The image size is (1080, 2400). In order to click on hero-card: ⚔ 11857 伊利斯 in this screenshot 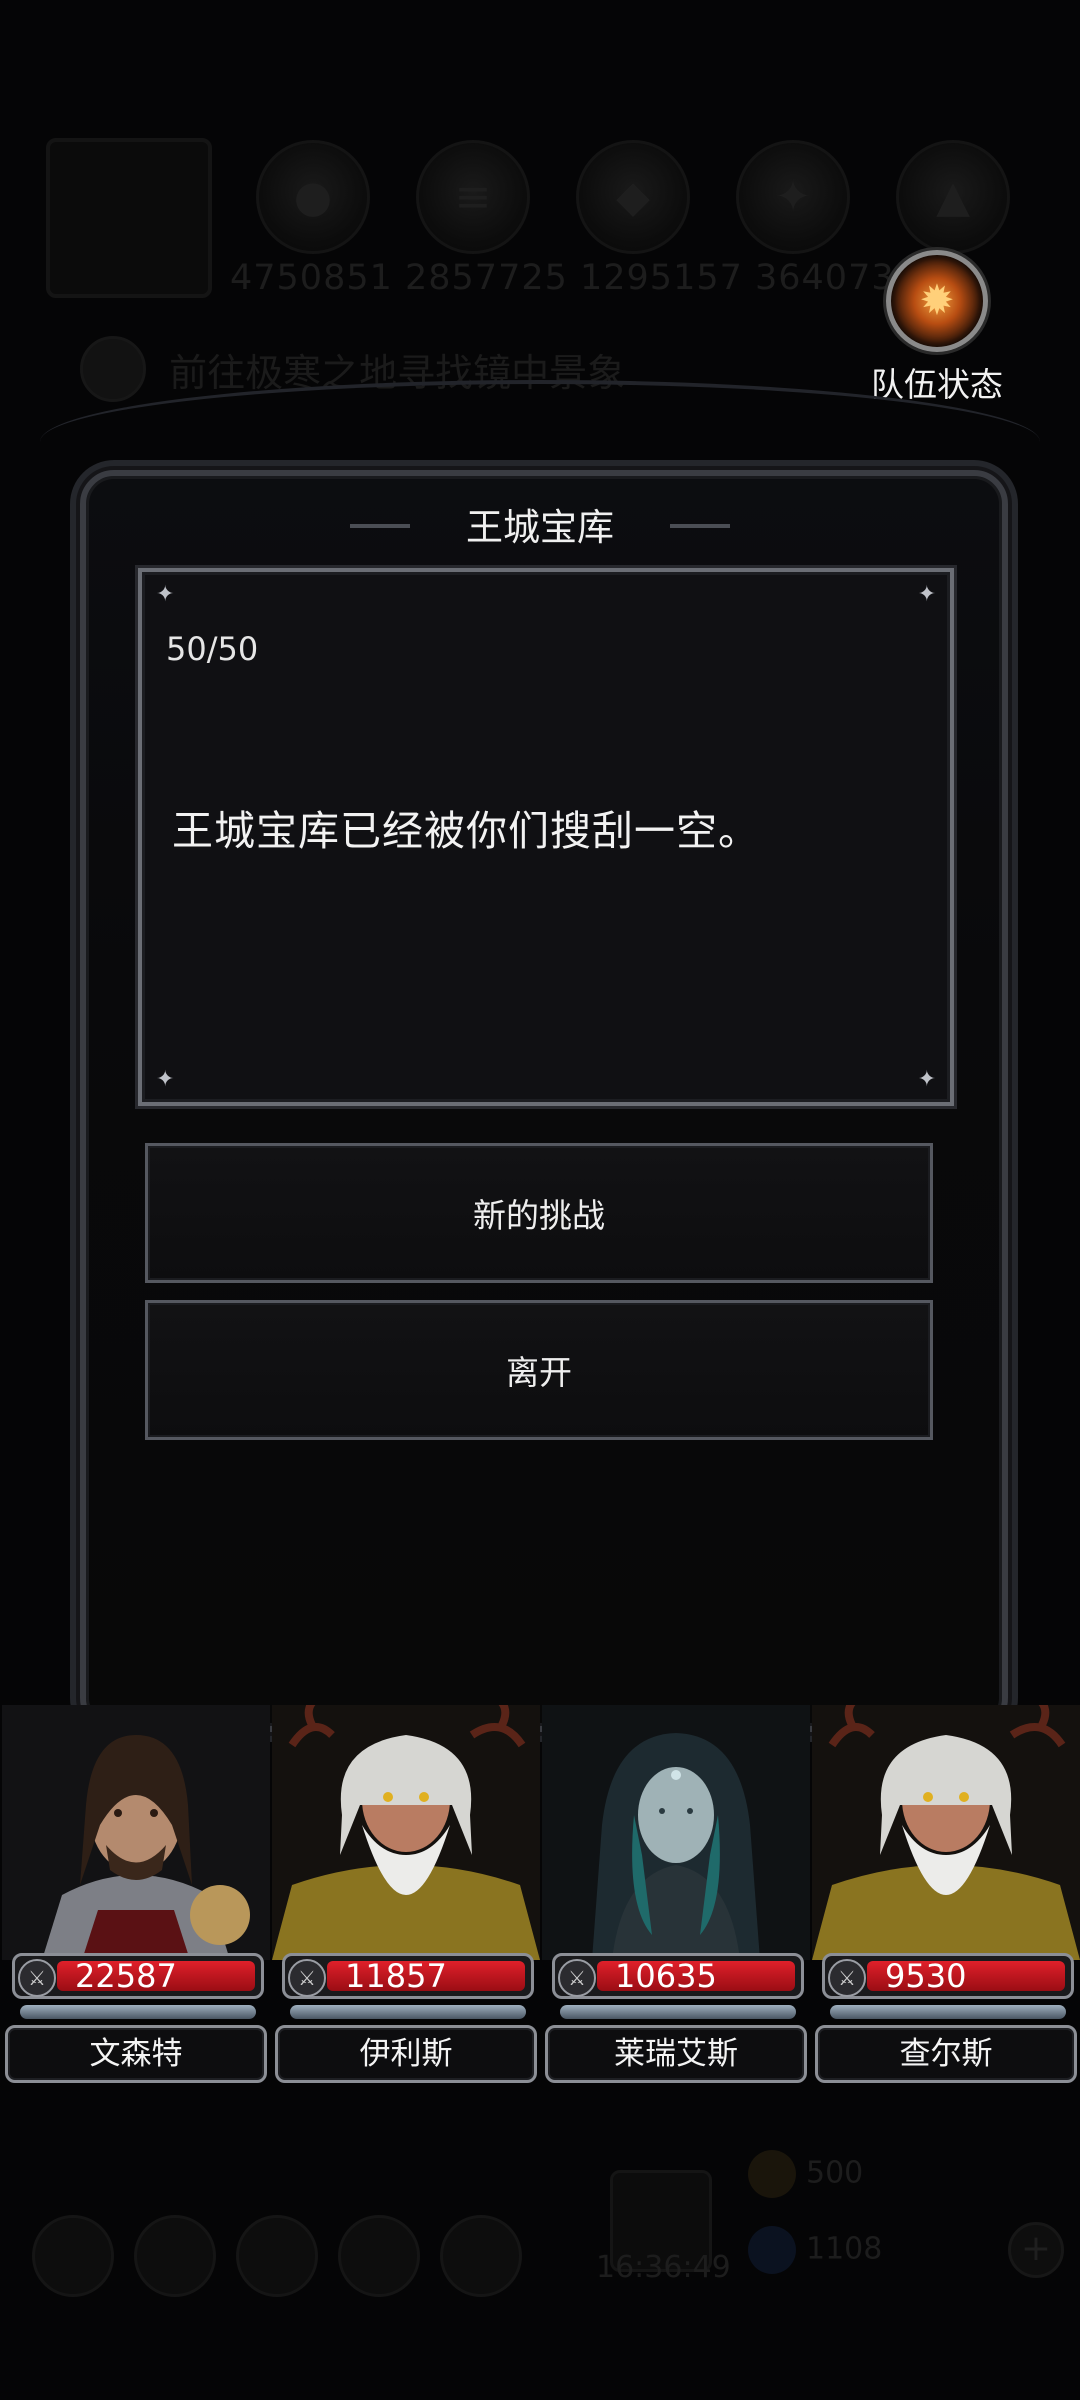, I will do `click(406, 1895)`.